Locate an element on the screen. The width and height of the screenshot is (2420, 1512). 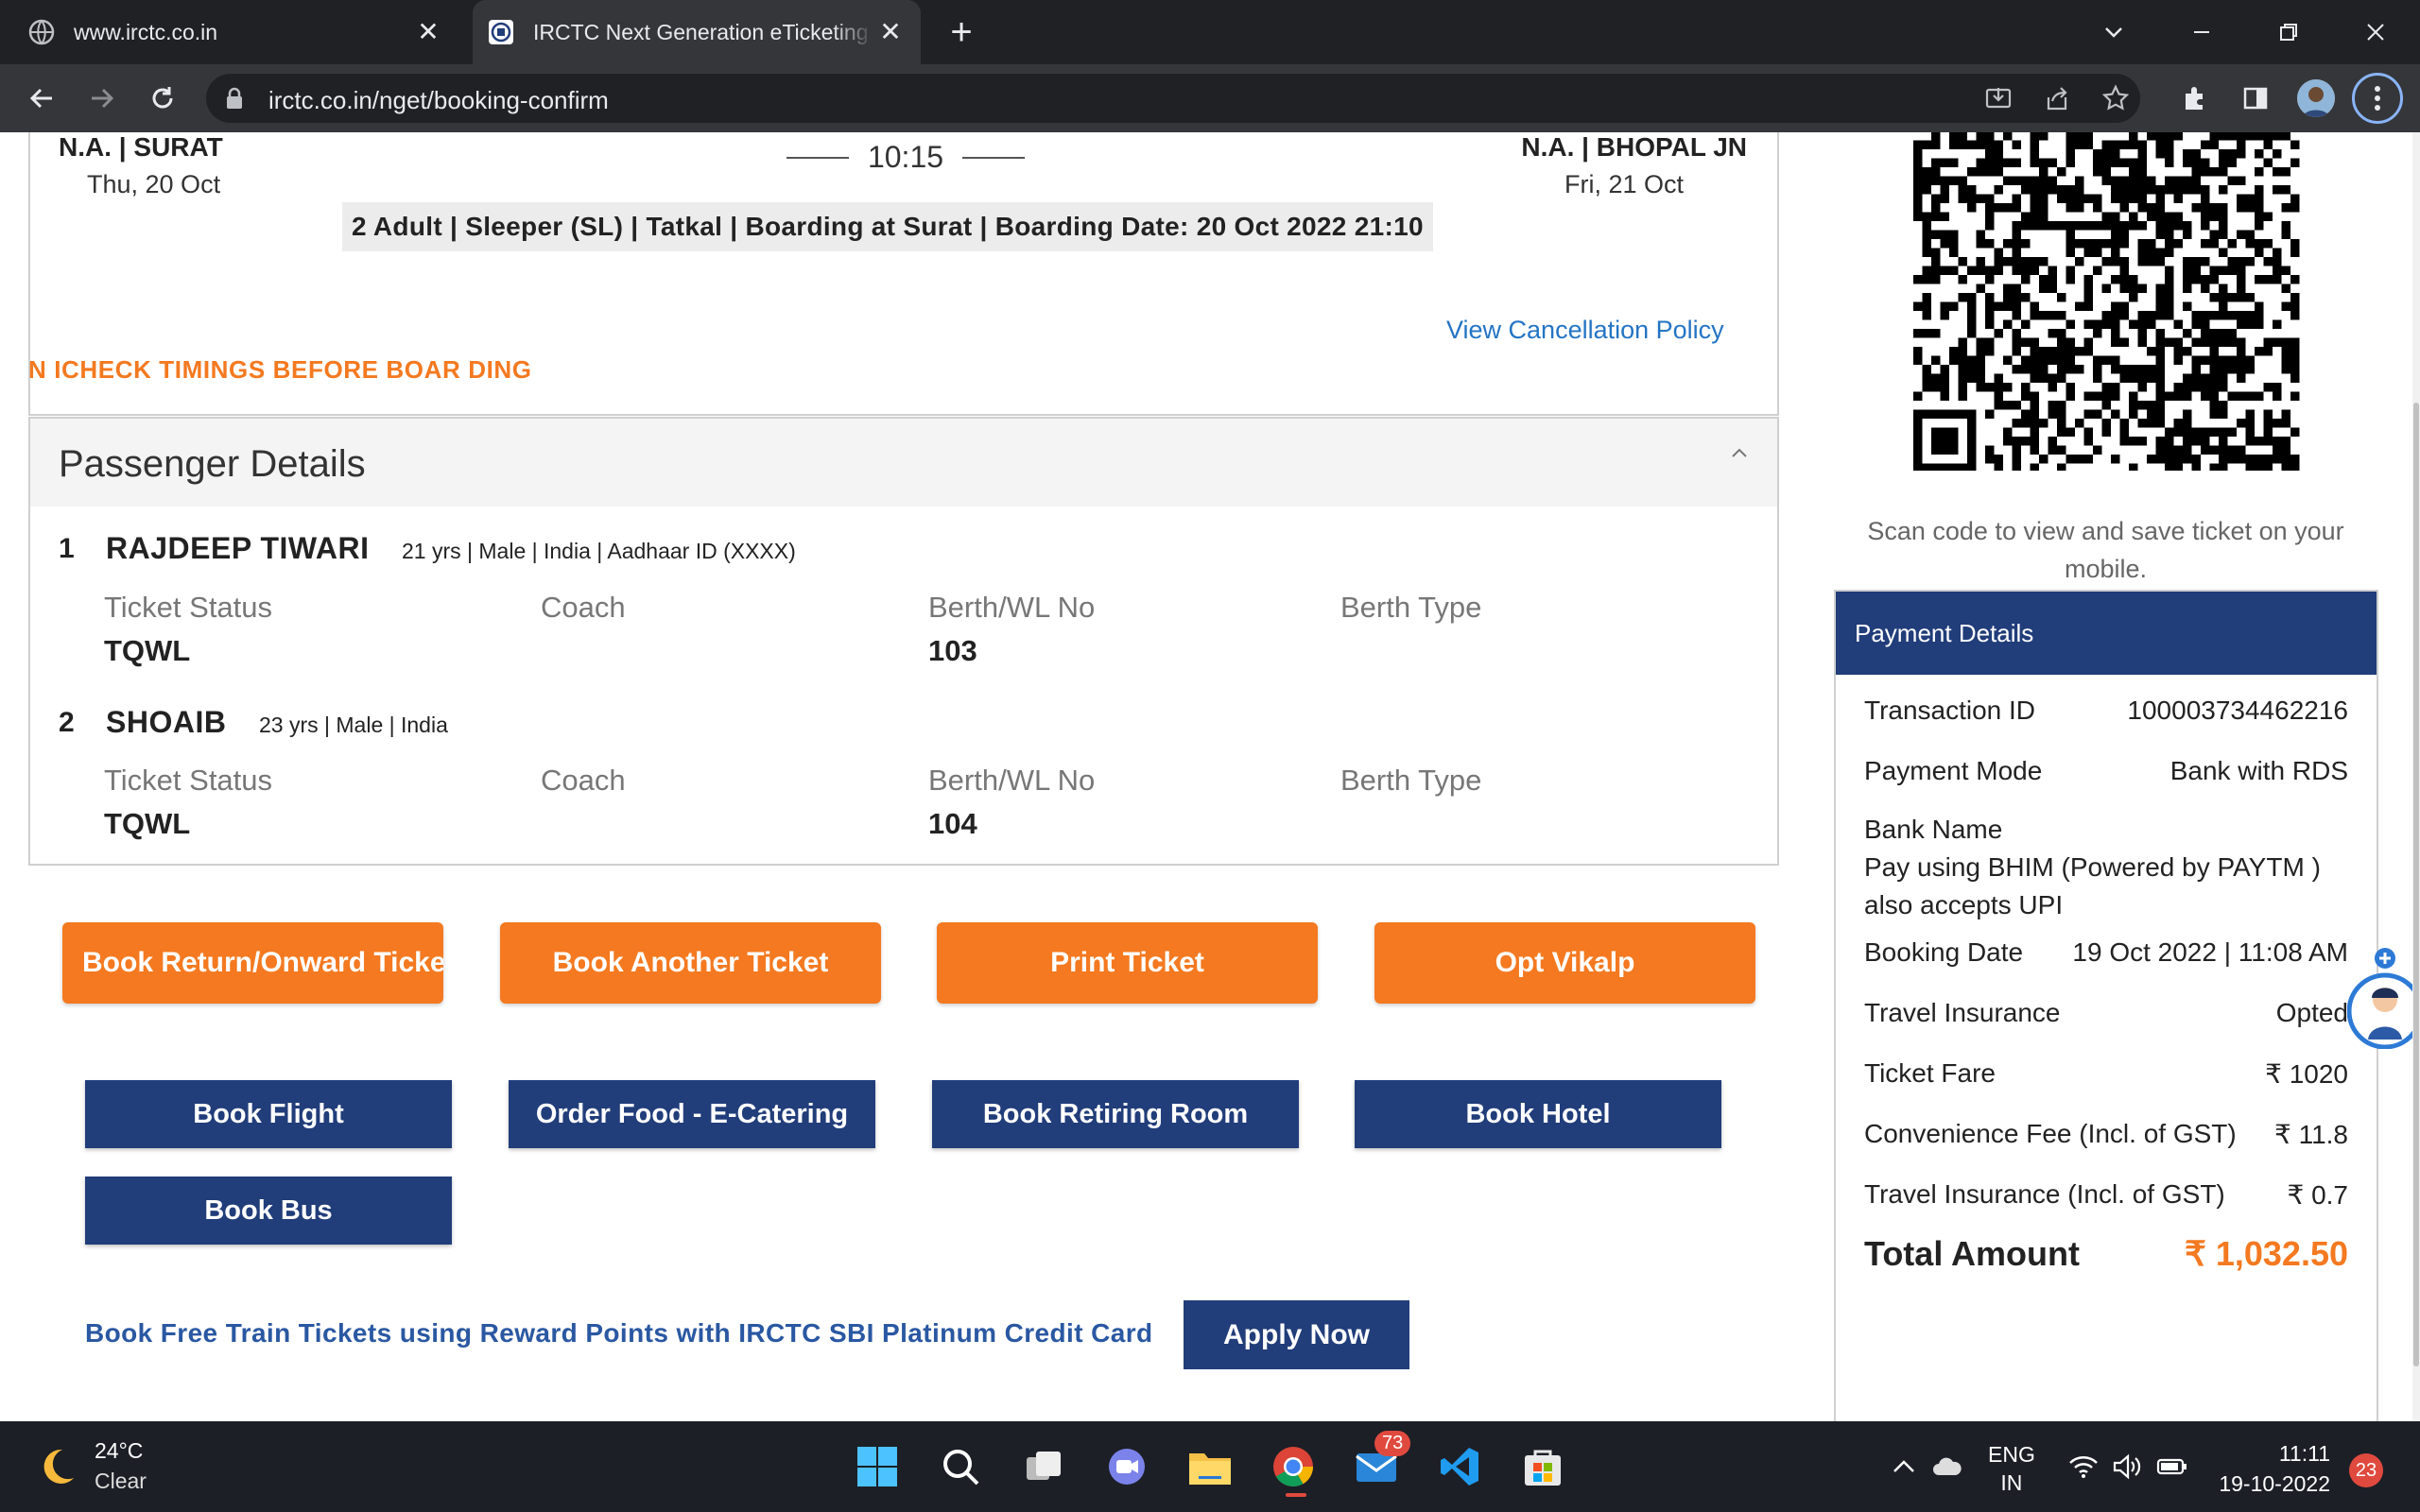
book-bus-button: Book Bus is located at coordinates (268, 1211).